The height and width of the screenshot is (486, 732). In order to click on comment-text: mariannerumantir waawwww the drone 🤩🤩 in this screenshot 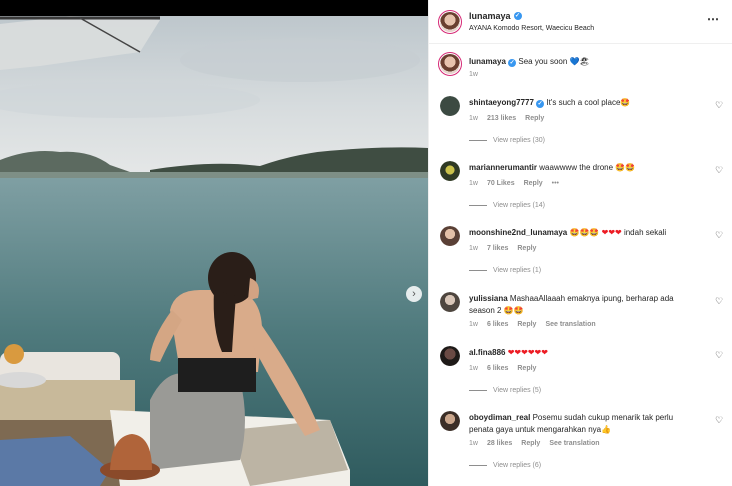, I will do `click(584, 168)`.